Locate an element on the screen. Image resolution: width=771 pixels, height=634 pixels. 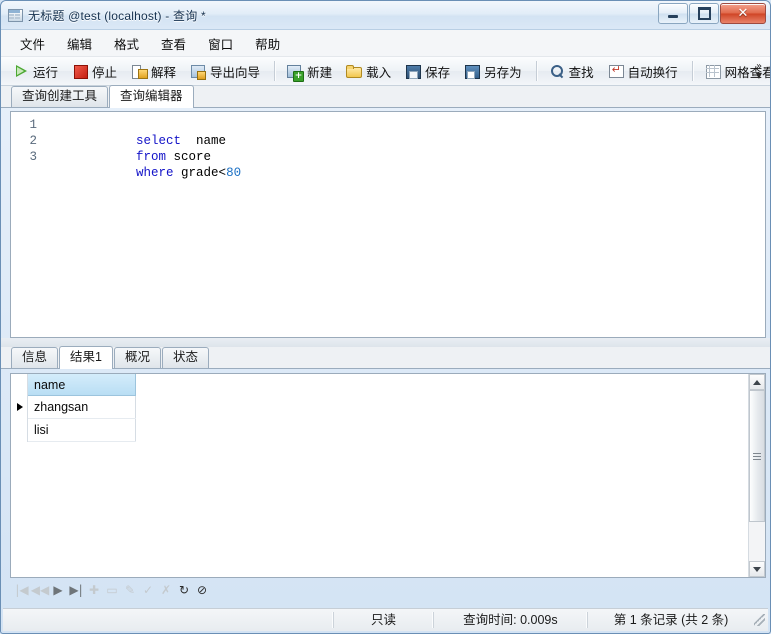
apply-changes-button: ✓ is located at coordinates (148, 590).